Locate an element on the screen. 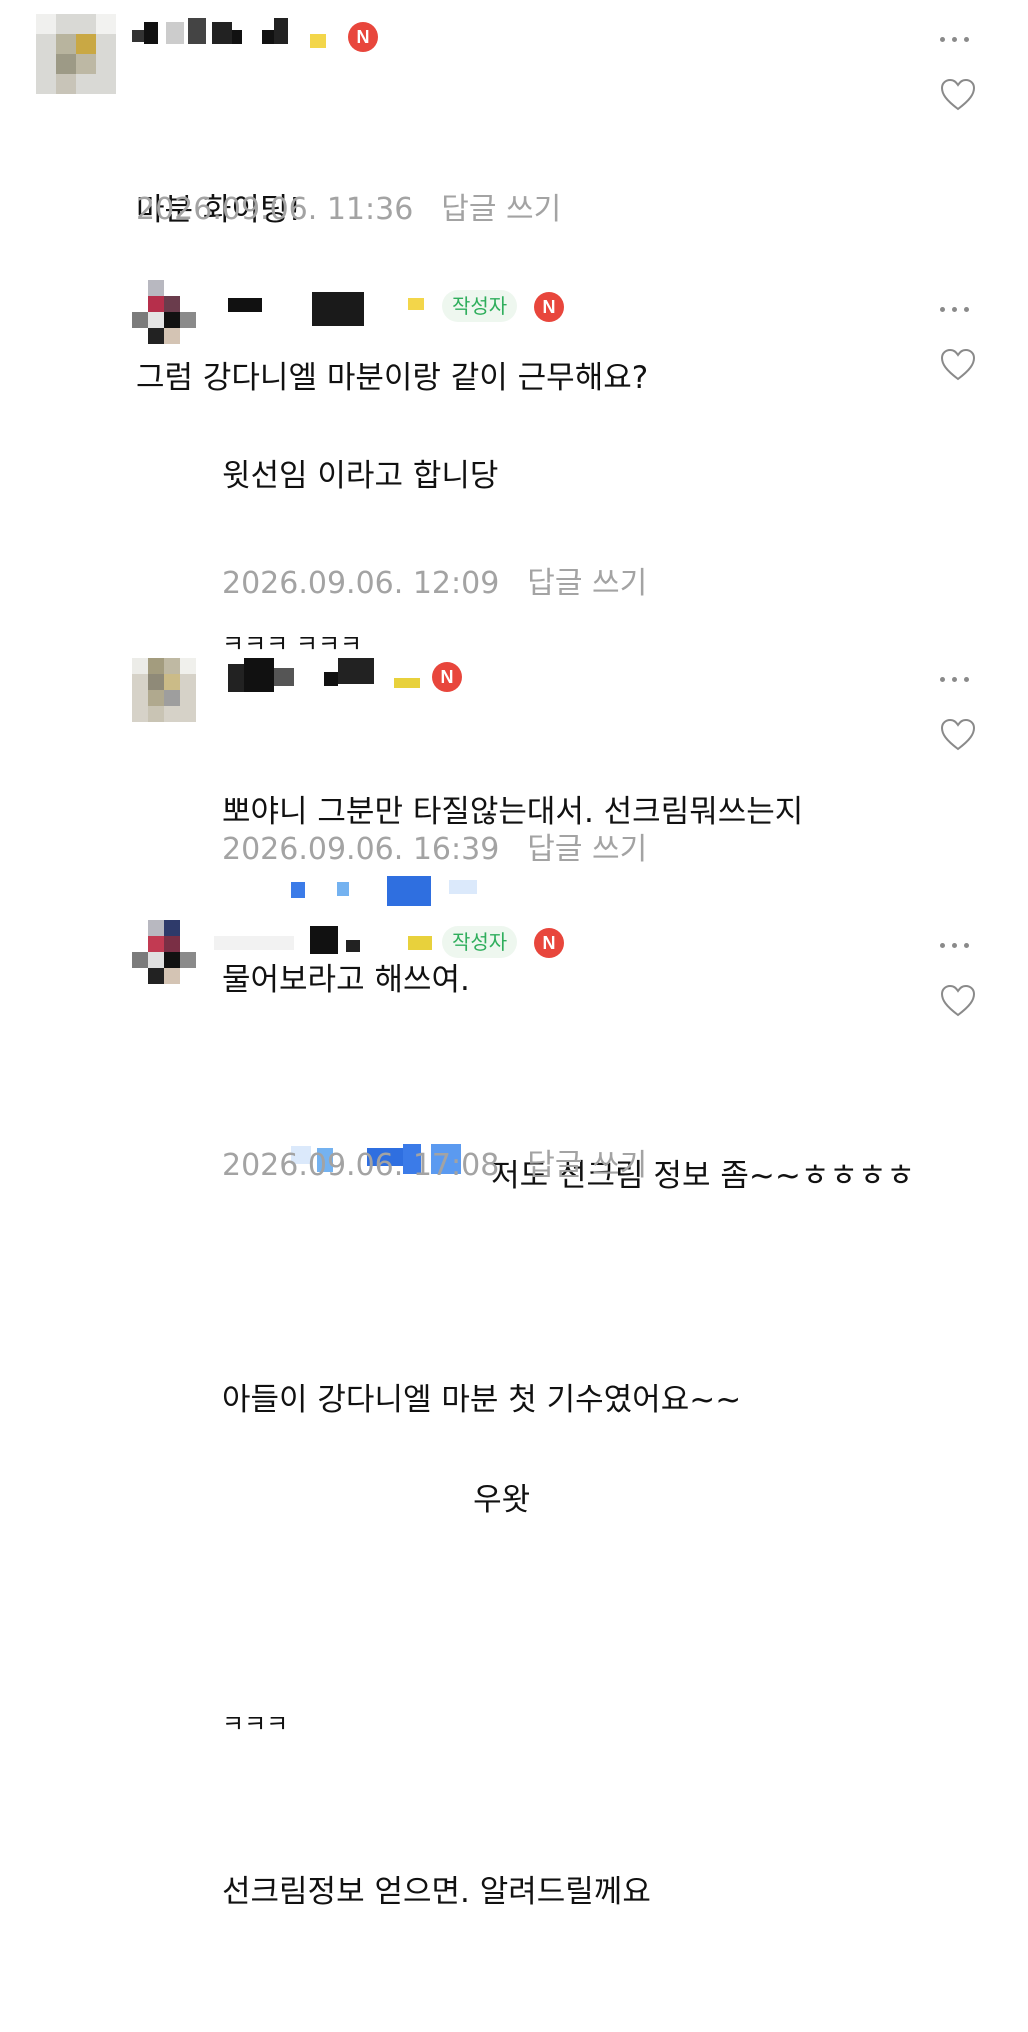 This screenshot has height=2032, width=1028. comment-meta: 2026.09.06. 11:36 답글 쓰기 is located at coordinates (348, 206).